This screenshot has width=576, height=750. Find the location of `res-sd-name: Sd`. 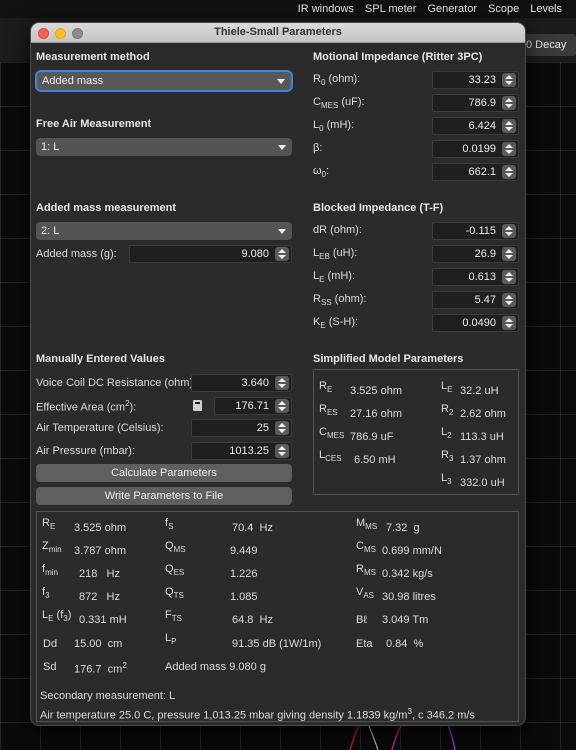

res-sd-name: Sd is located at coordinates (50, 667).